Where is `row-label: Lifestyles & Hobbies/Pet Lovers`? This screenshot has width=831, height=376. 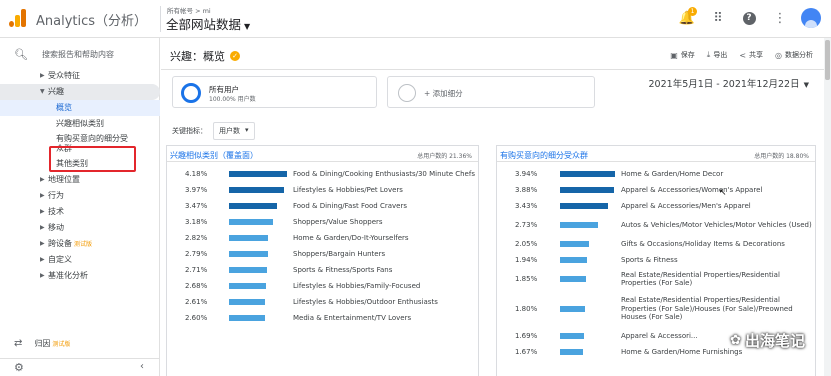
row-label: Lifestyles & Hobbies/Pet Lovers is located at coordinates (382, 190).